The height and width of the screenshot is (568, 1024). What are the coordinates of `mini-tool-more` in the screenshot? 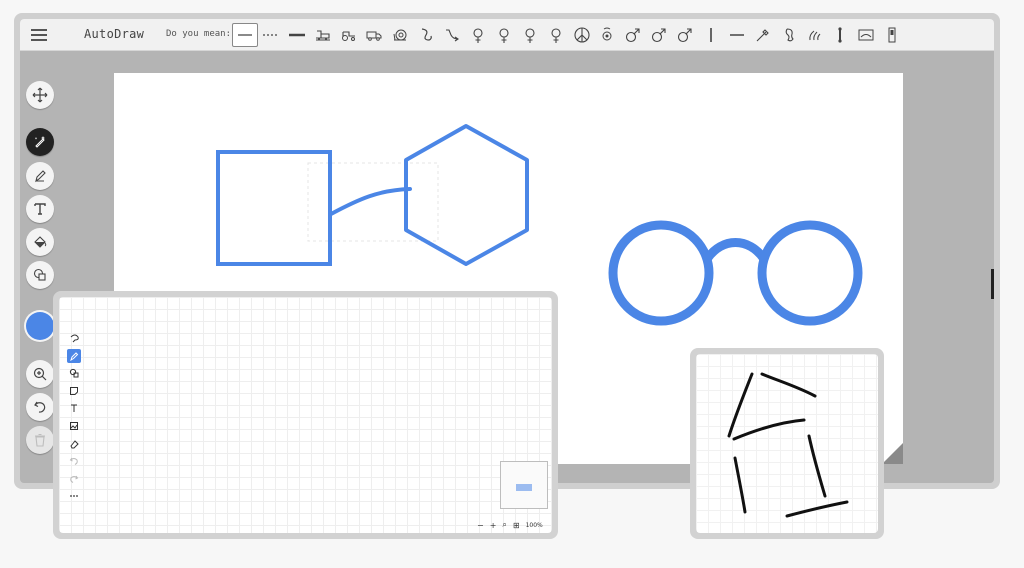 It's located at (74, 496).